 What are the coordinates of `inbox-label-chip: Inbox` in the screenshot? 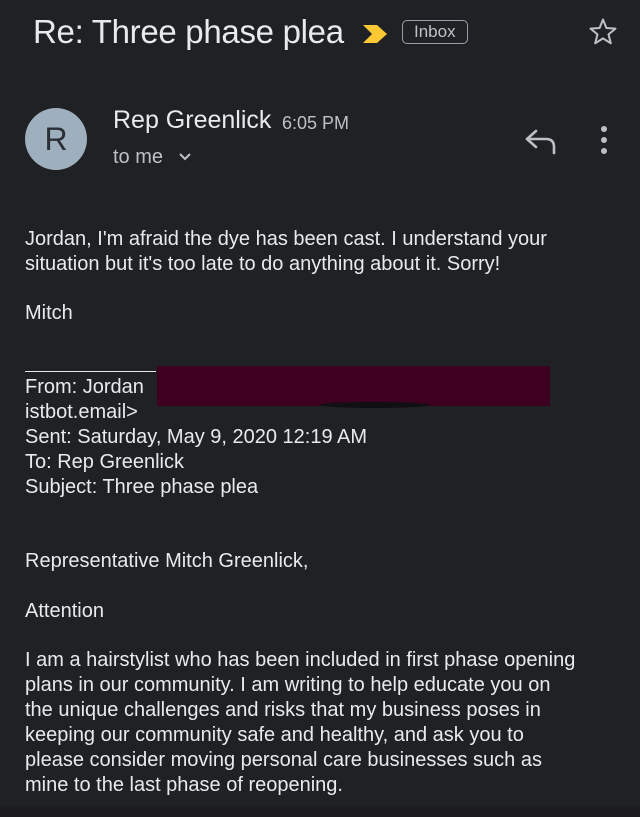 It's located at (435, 32).